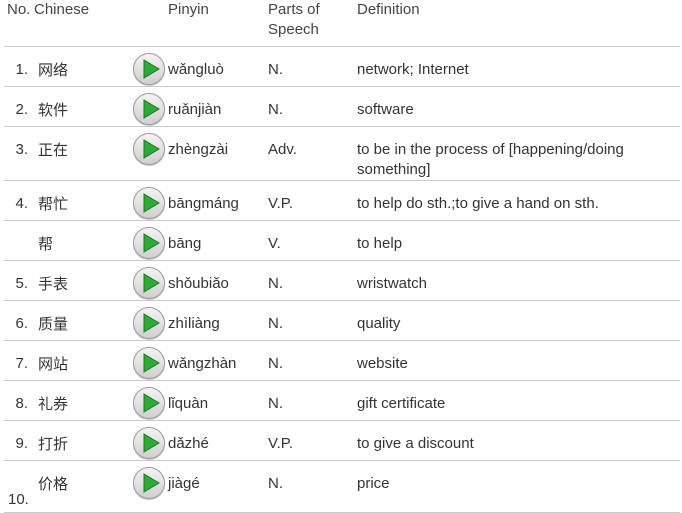 This screenshot has height=513, width=682. What do you see at coordinates (53, 443) in the screenshot?
I see `chinese-word: 打折` at bounding box center [53, 443].